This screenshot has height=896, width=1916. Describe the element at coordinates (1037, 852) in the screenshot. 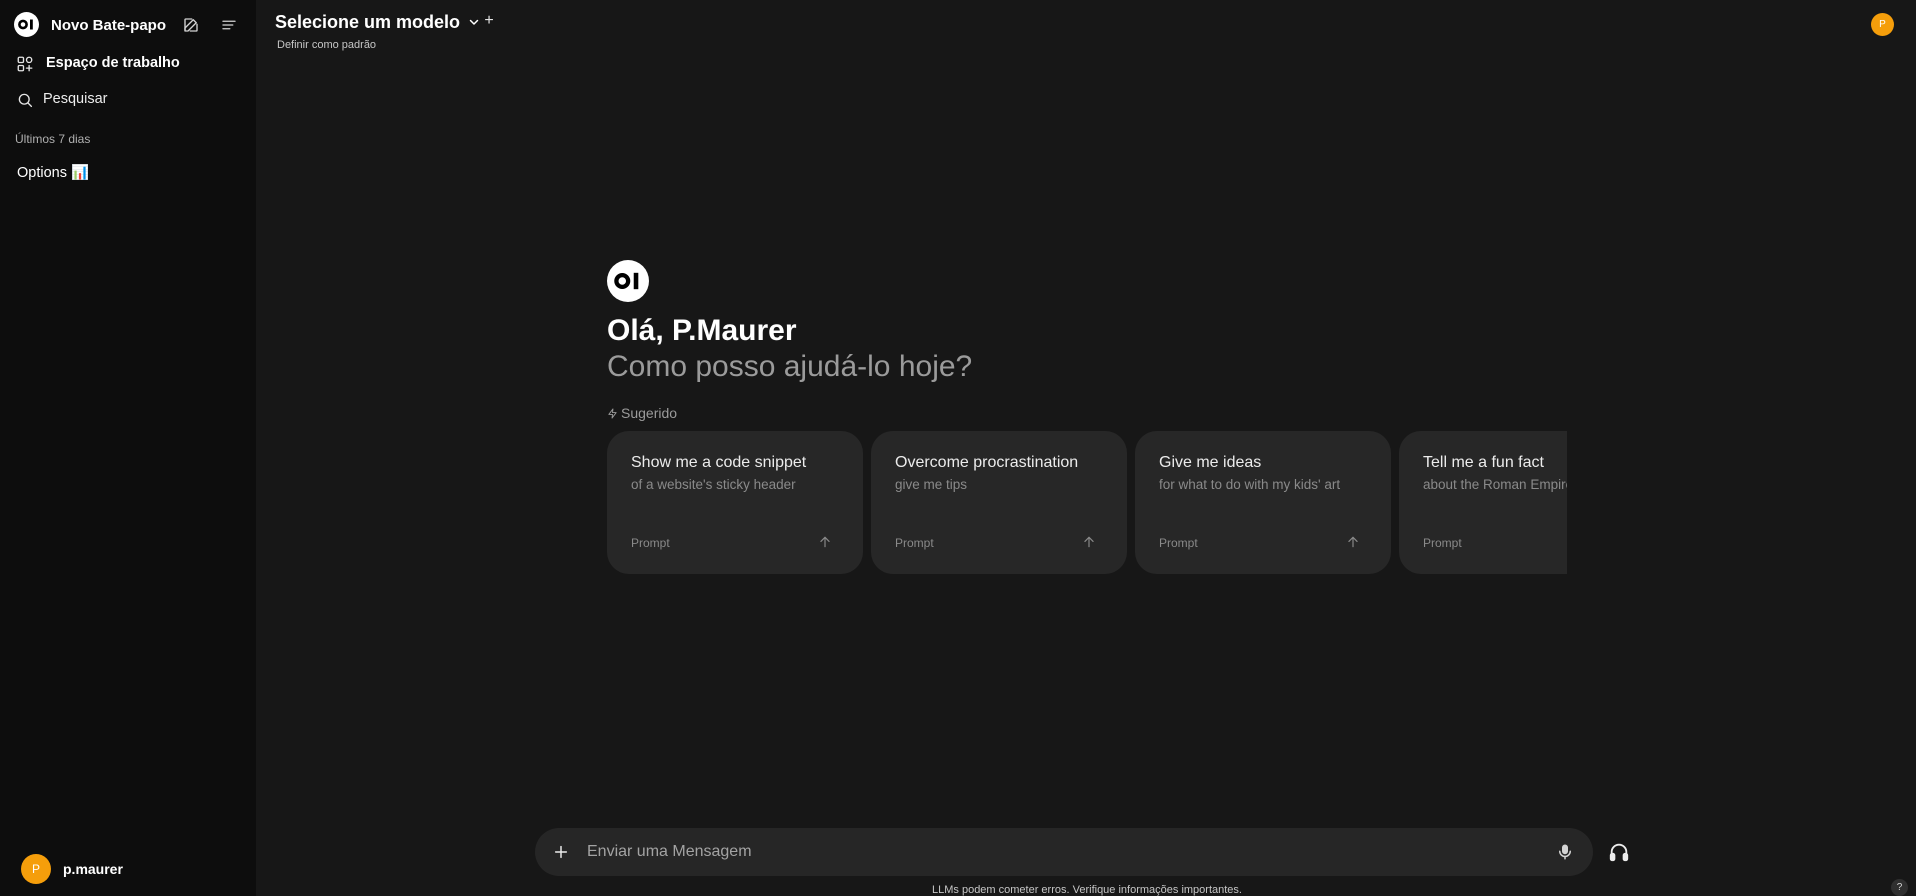

I see `message-input` at that location.